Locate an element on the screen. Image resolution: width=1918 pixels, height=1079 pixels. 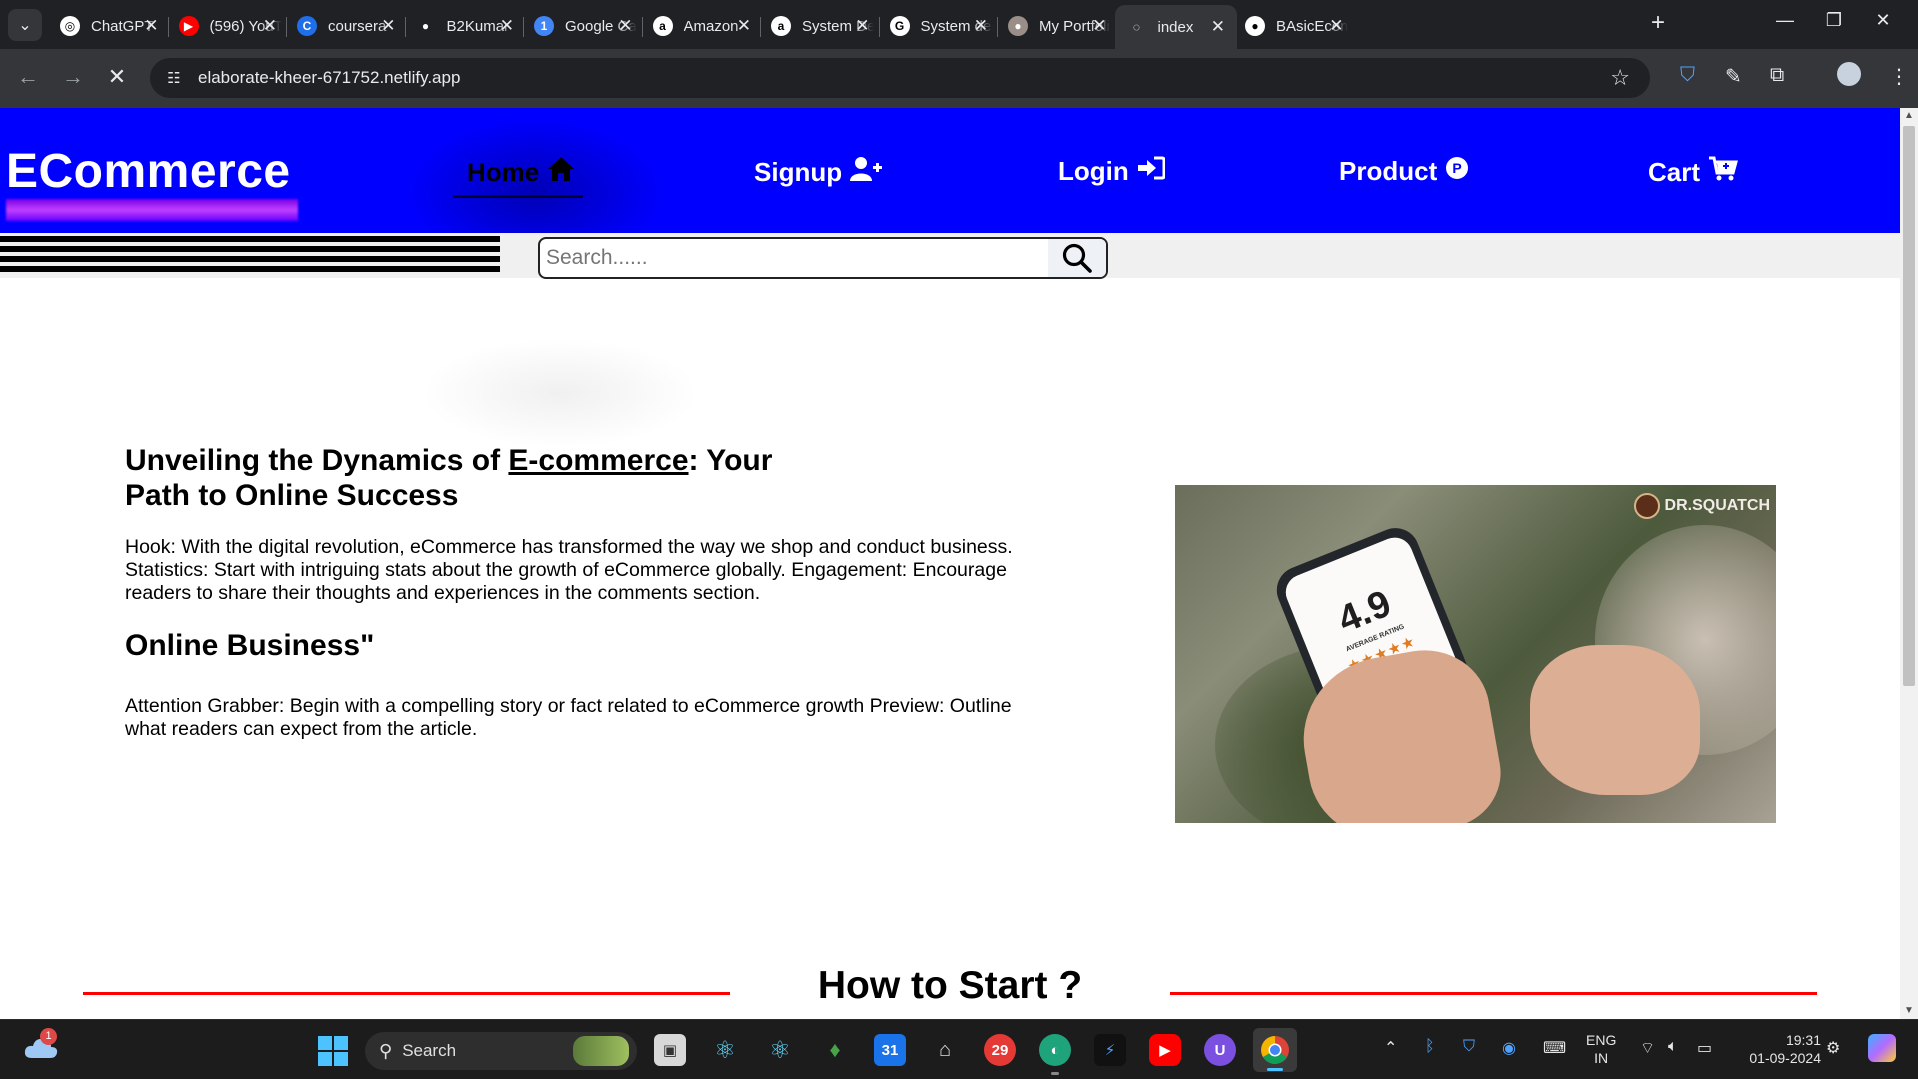
back-button: ← is located at coordinates (28, 77).